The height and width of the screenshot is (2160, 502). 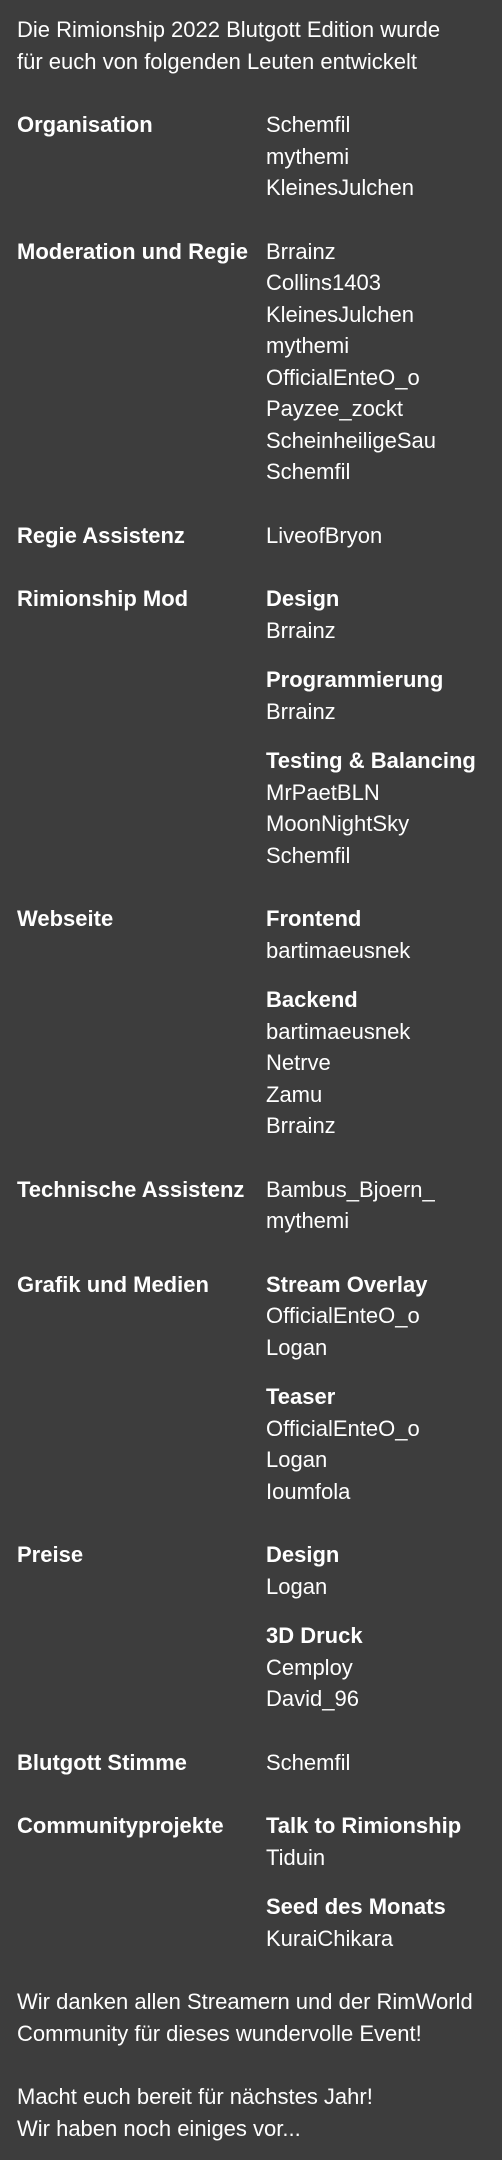 What do you see at coordinates (324, 535) in the screenshot?
I see `contributor-name: LiveofBryon` at bounding box center [324, 535].